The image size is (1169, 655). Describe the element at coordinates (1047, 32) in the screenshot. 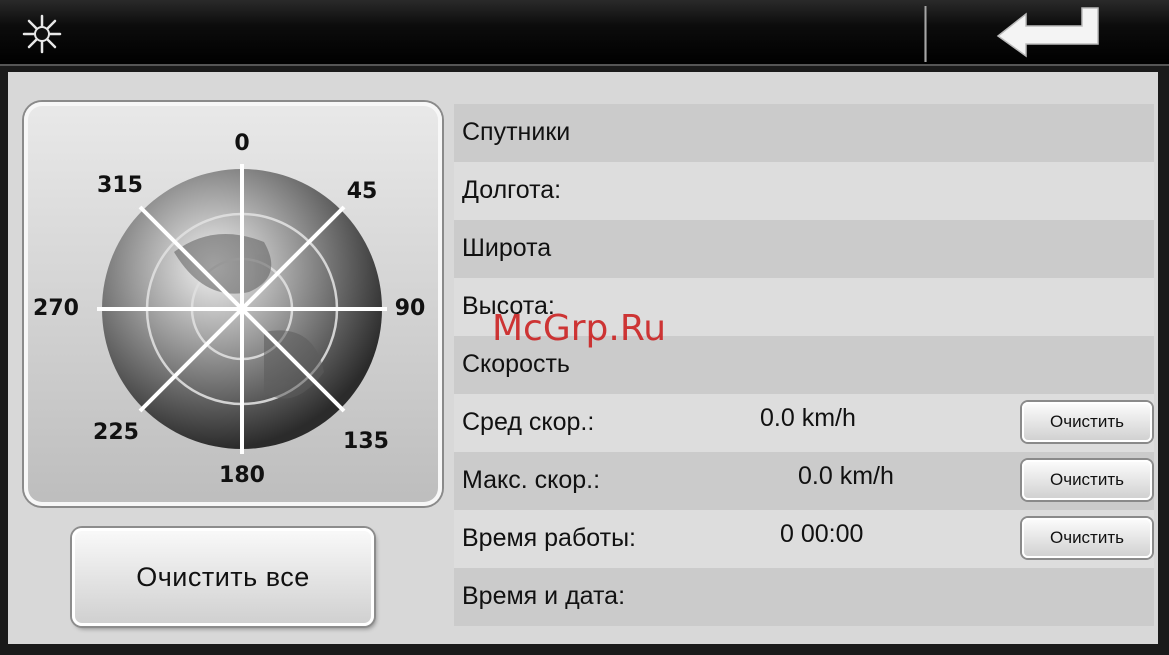

I see `back-arrow-icon` at that location.